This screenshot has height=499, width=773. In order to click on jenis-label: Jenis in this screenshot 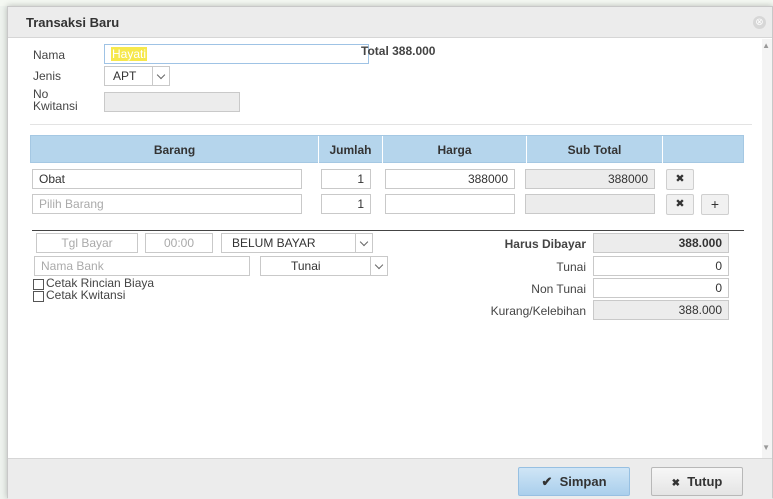, I will do `click(47, 76)`.